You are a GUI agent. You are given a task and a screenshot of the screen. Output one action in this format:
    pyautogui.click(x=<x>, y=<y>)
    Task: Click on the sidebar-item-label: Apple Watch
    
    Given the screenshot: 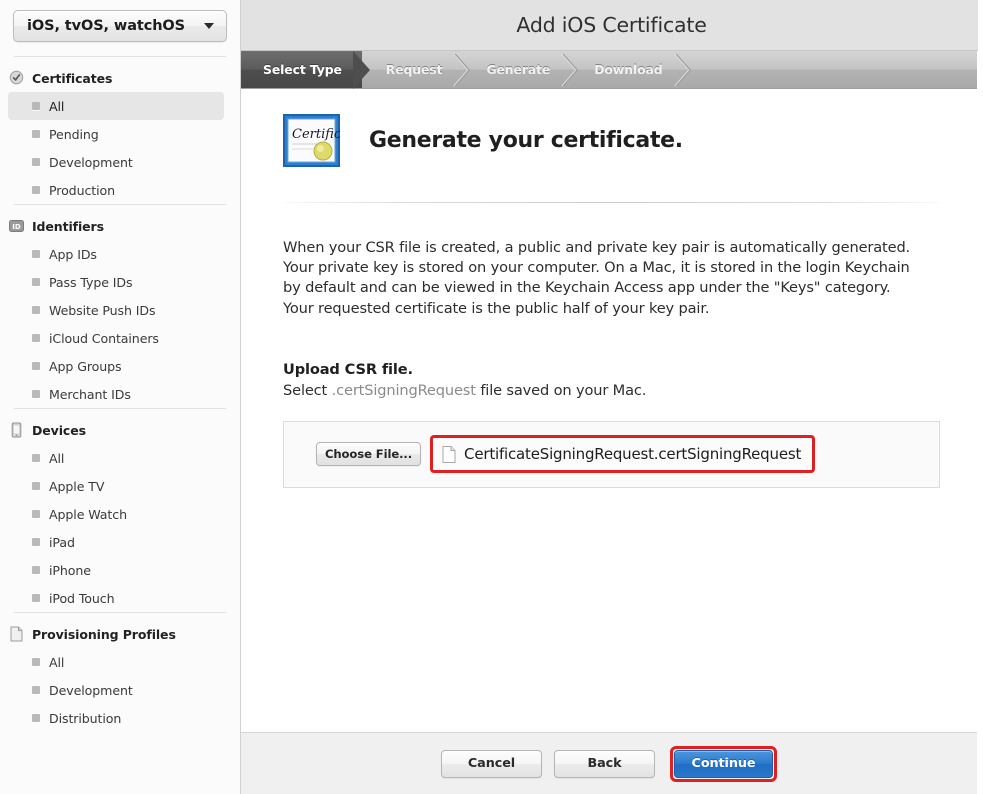 What is the action you would take?
    pyautogui.click(x=88, y=514)
    